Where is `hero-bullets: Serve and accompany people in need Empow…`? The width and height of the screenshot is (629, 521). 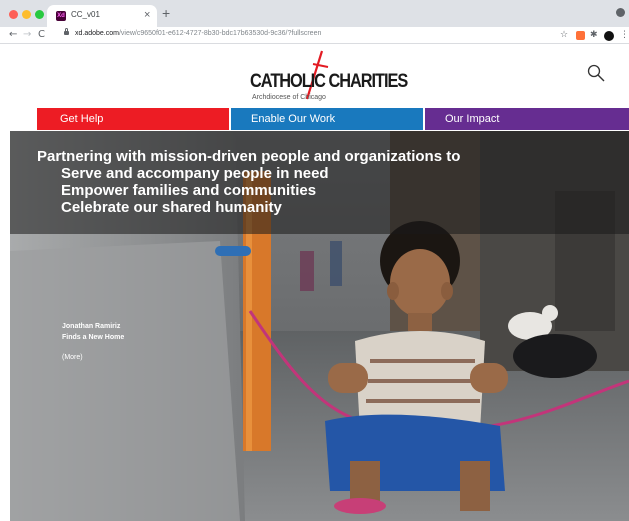
hero-bullets: Serve and accompany people in need Empow… is located at coordinates (195, 190).